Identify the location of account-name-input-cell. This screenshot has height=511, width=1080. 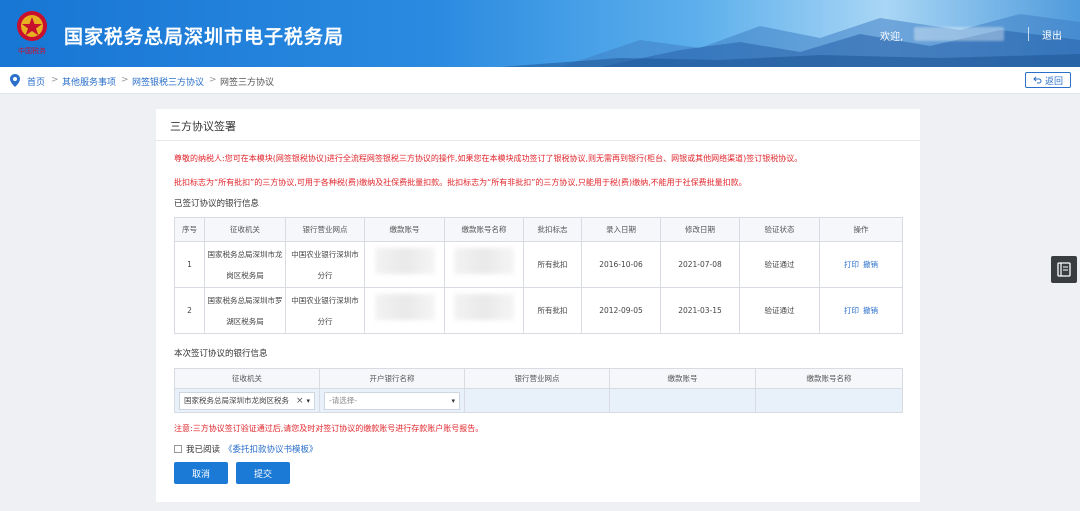
(829, 400).